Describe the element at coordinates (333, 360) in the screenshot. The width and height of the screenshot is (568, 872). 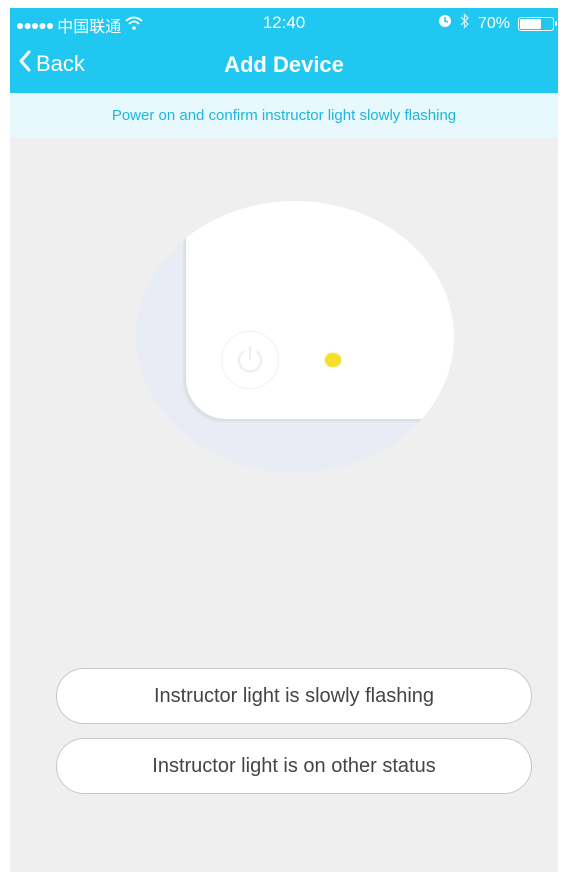
I see `indicator-light` at that location.